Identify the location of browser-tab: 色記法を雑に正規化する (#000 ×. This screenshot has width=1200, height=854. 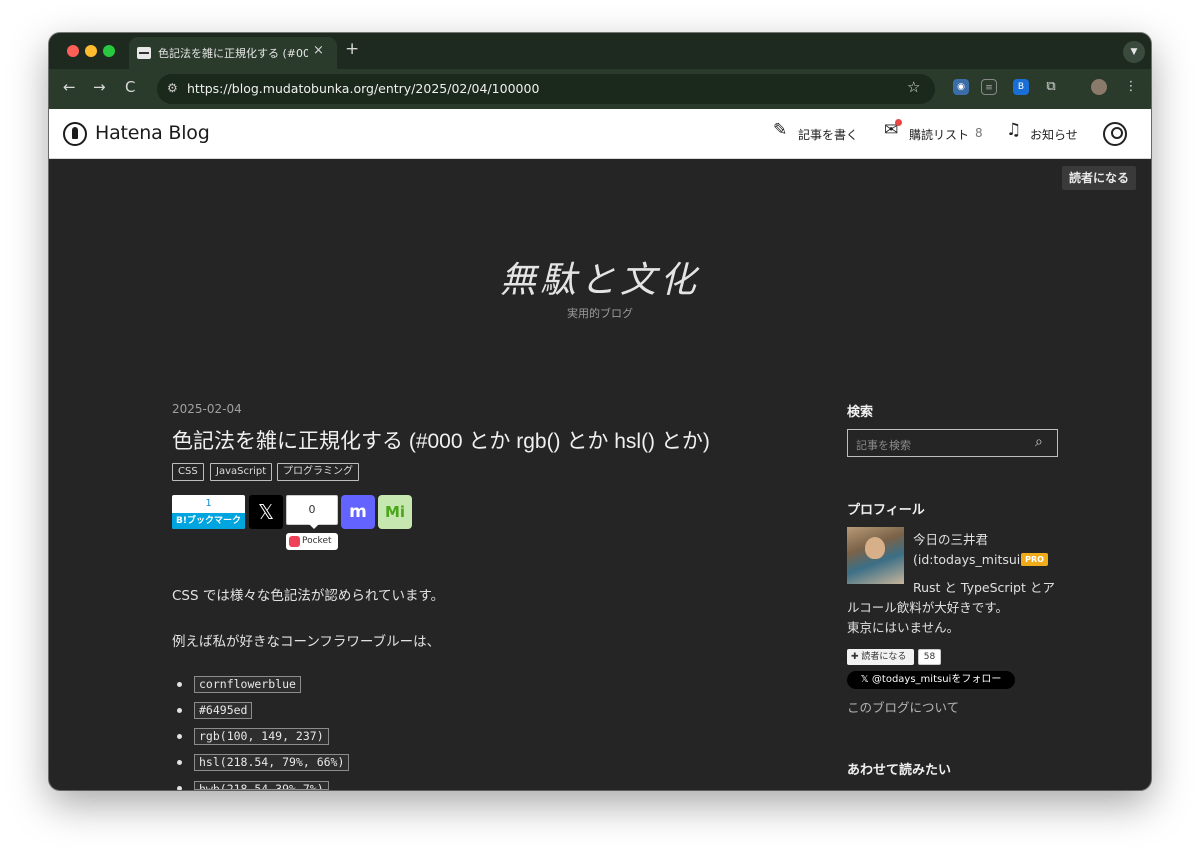
(233, 53).